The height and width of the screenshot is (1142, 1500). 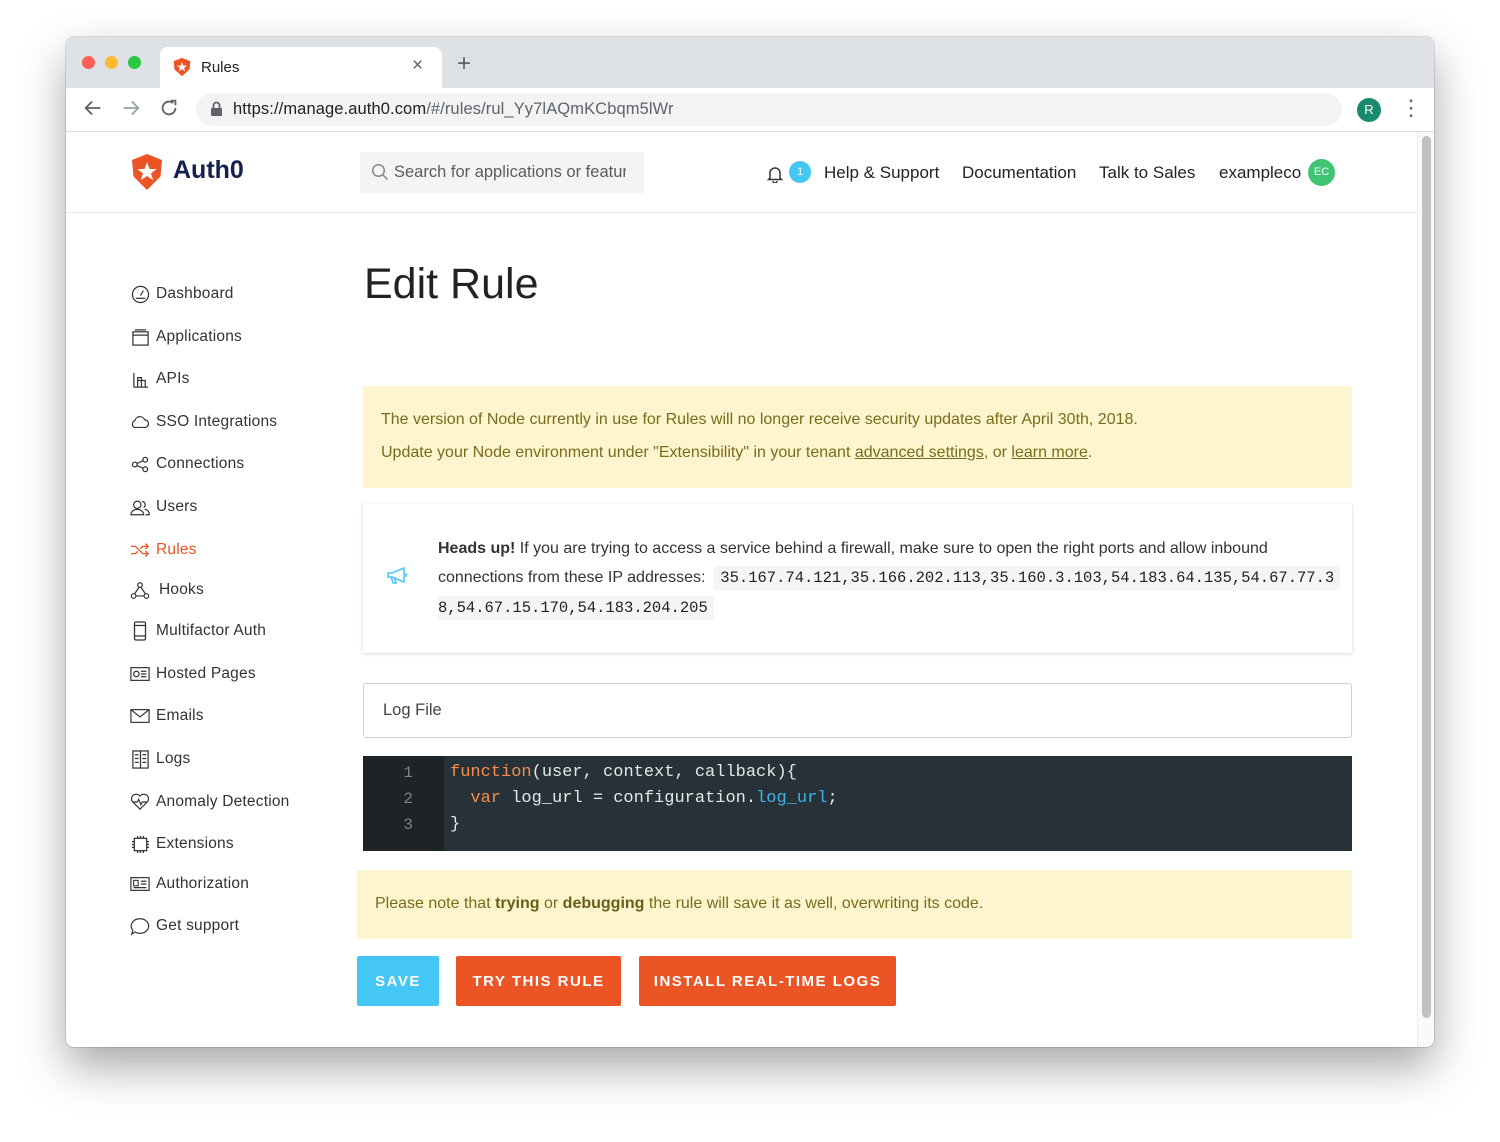 I want to click on tab-strip: Rules × +, so click(x=750, y=62).